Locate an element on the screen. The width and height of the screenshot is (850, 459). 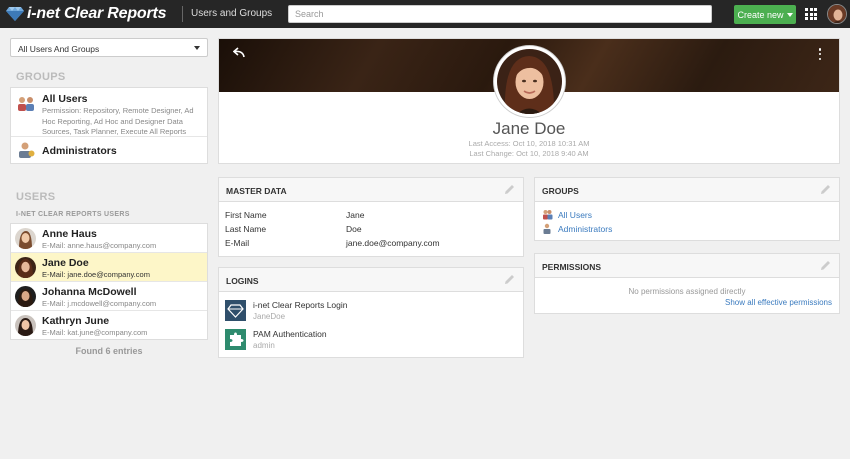
permissions-title: PERMISSIONS is located at coordinates (572, 267).